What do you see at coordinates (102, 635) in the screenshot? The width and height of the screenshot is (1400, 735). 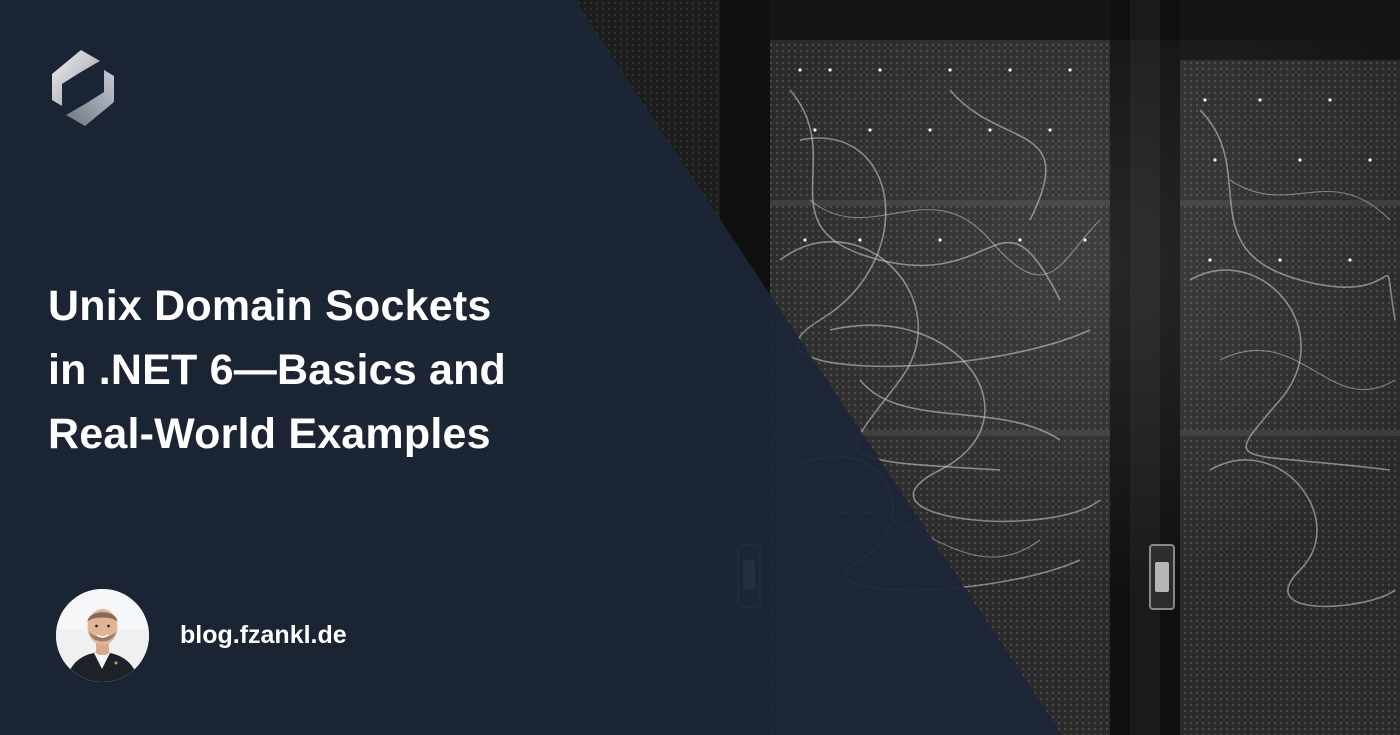 I see `author-avatar` at bounding box center [102, 635].